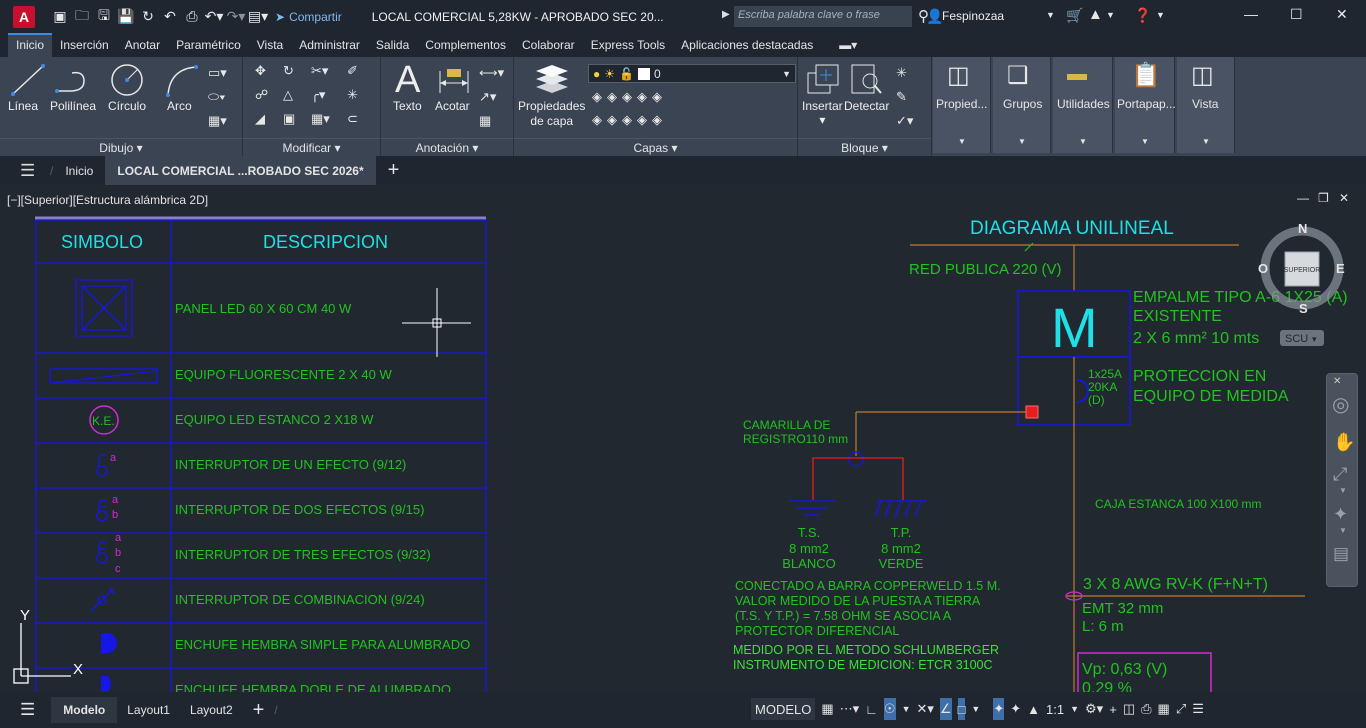 The height and width of the screenshot is (728, 1366). I want to click on hatch-icon: ▦▾, so click(217, 121).